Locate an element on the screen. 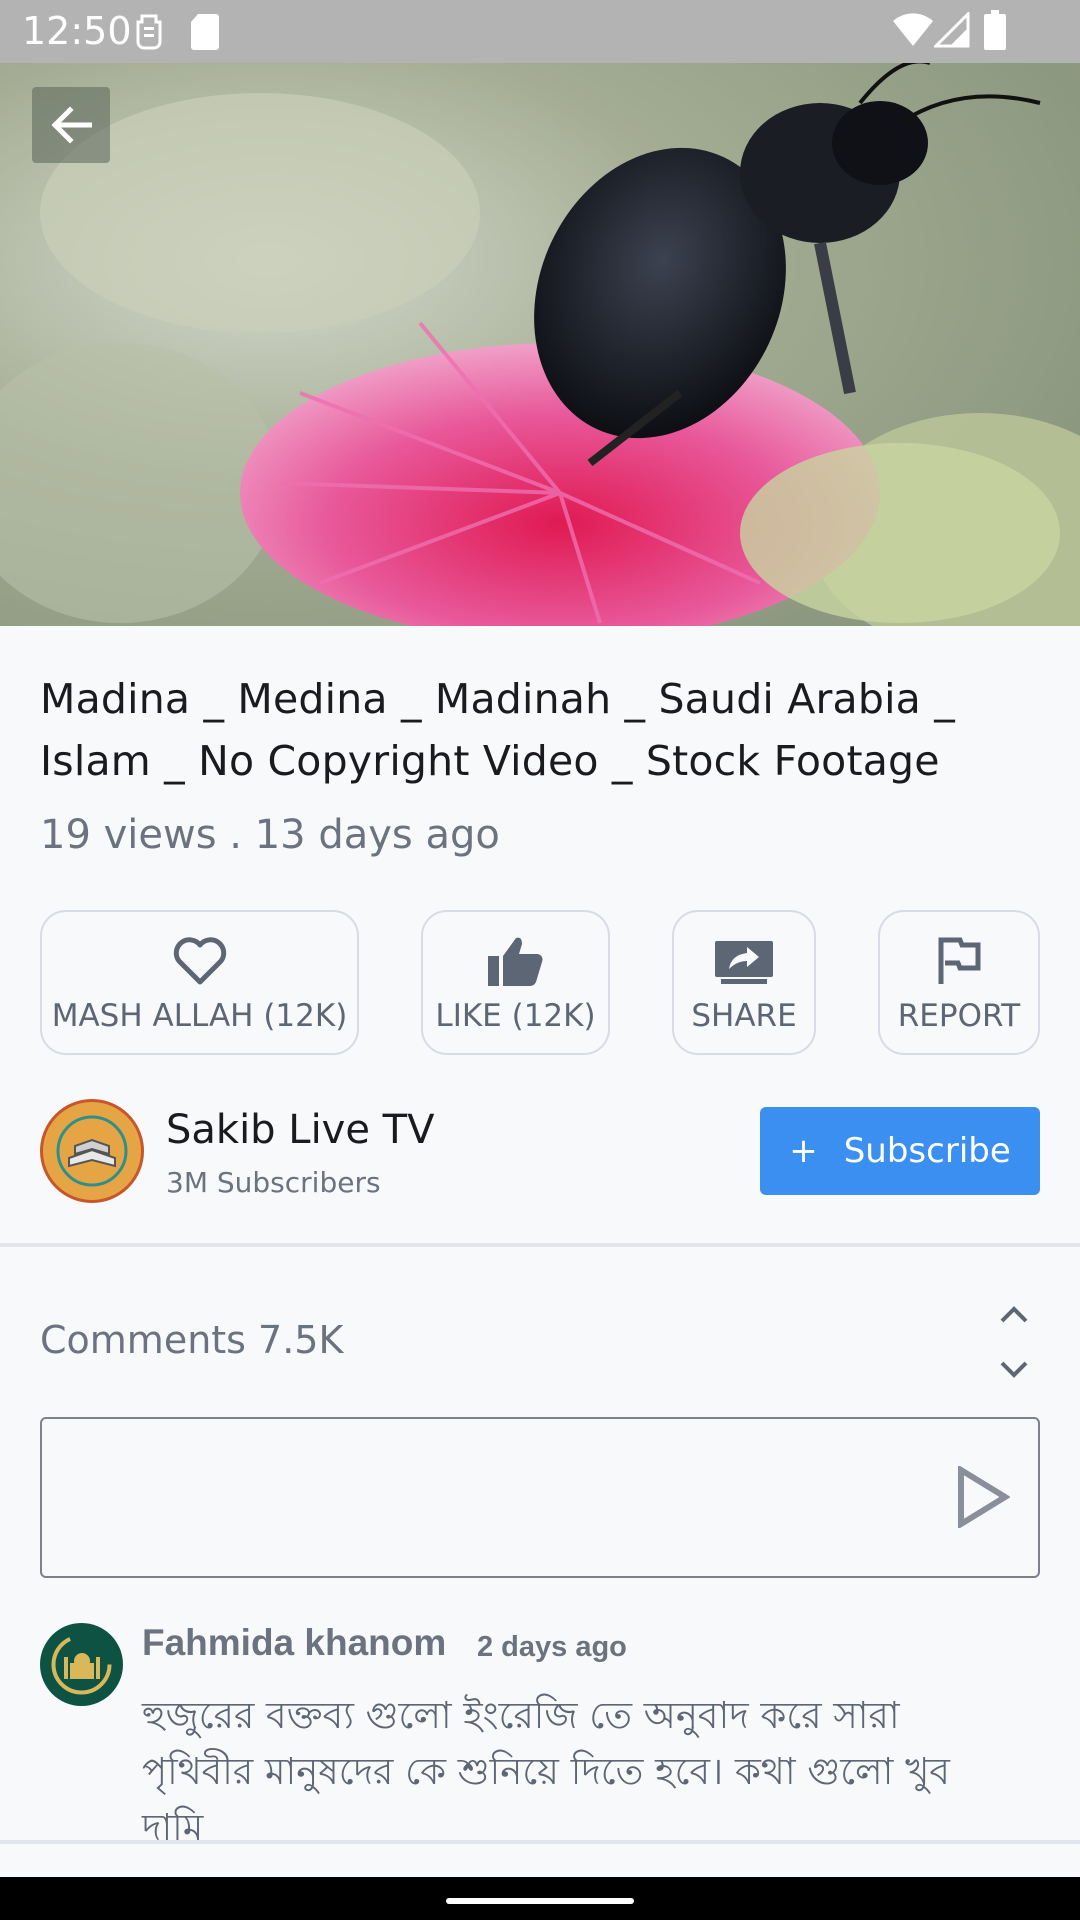  mosque-icon is located at coordinates (81, 1664).